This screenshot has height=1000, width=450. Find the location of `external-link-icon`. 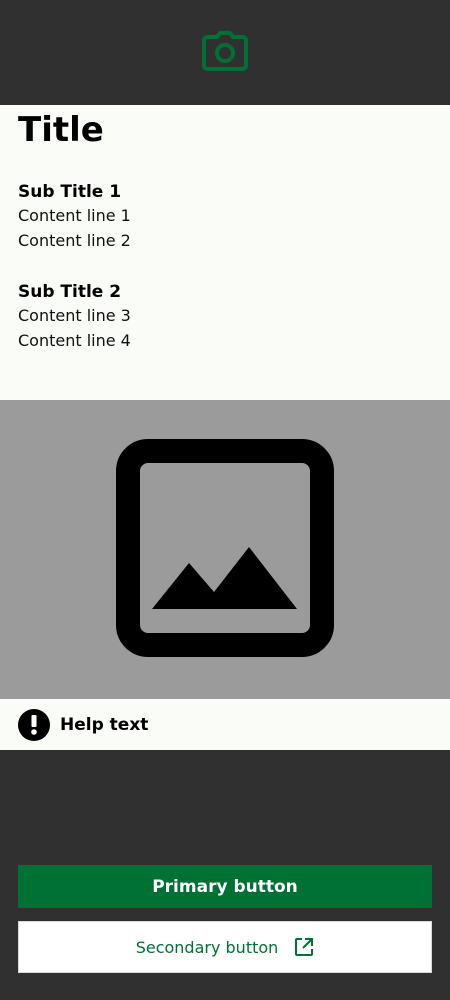

external-link-icon is located at coordinates (304, 947).